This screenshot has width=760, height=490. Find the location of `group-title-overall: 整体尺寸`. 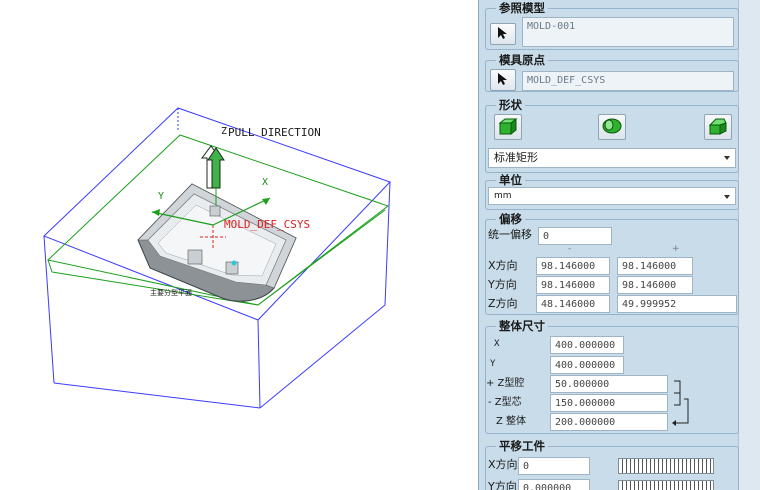

group-title-overall: 整体尺寸 is located at coordinates (522, 326).